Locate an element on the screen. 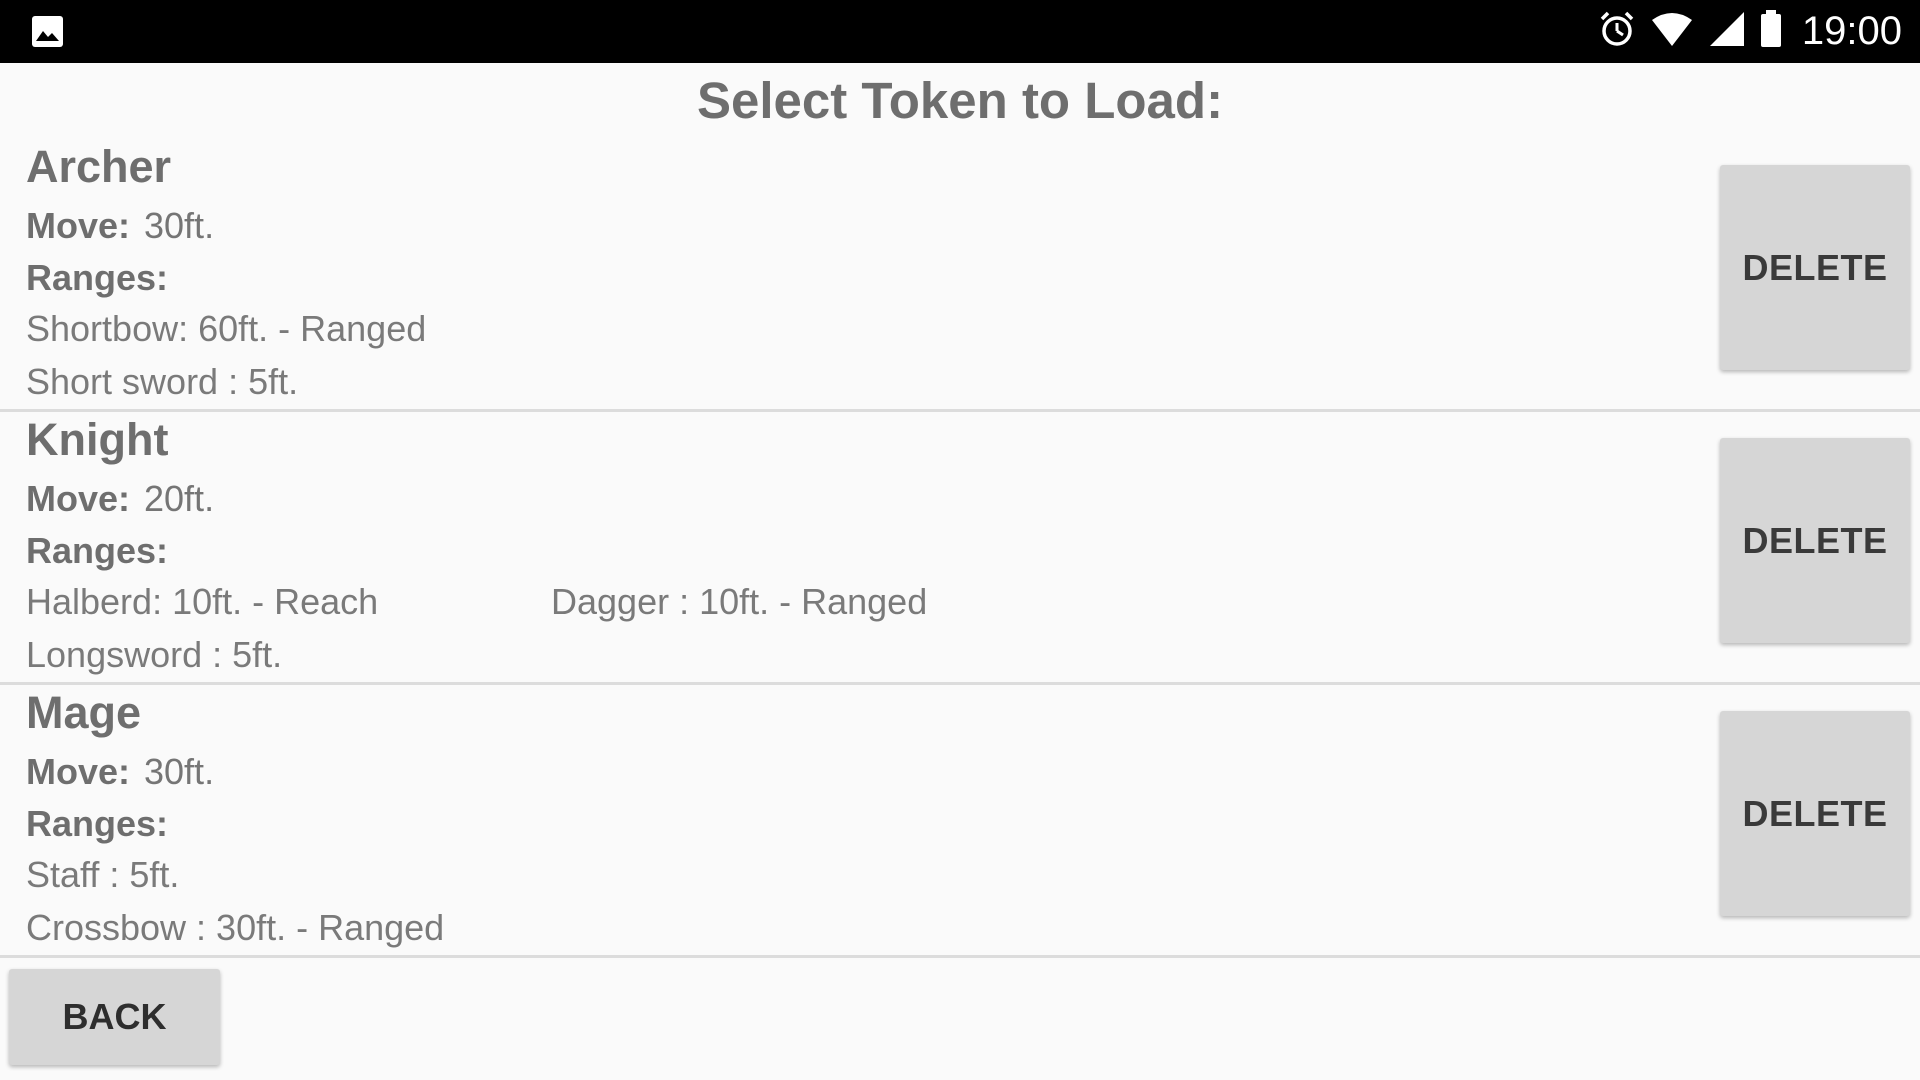 This screenshot has height=1080, width=1920. range-entry: Staff : 5ft. is located at coordinates (103, 874).